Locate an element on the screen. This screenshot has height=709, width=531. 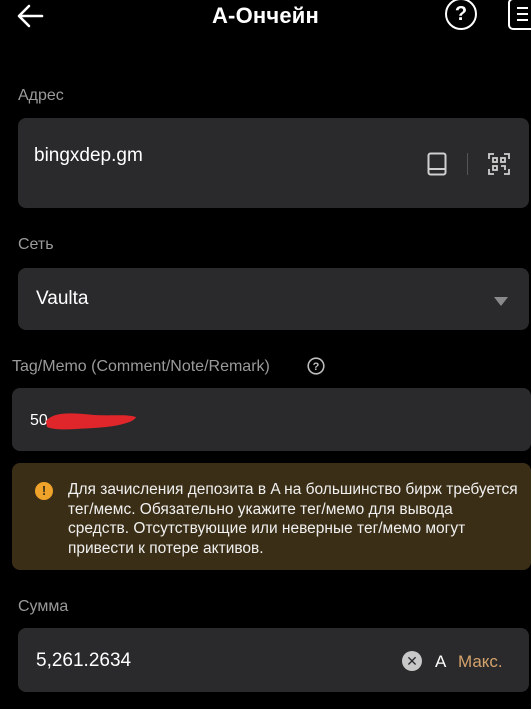
address-book-icon is located at coordinates (437, 164).